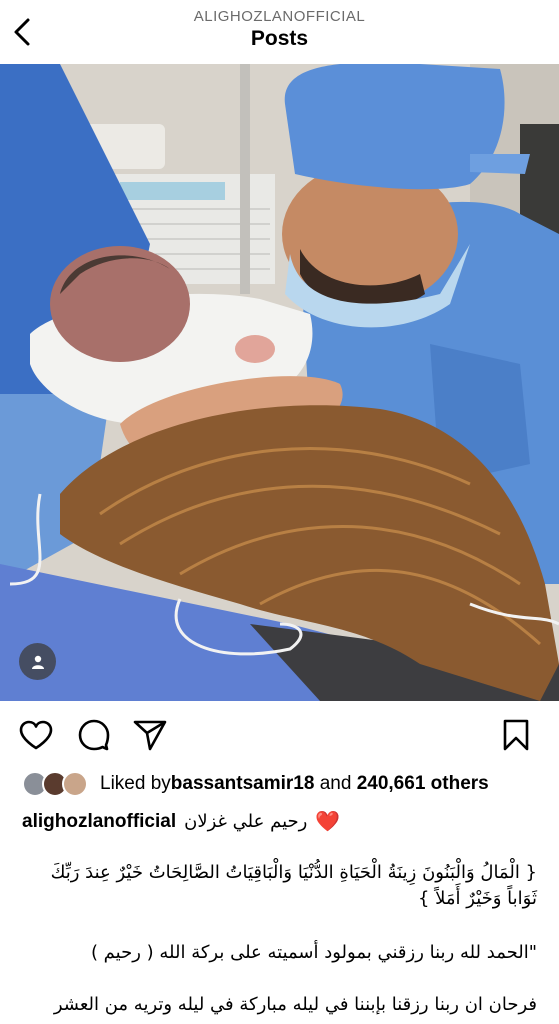 The height and width of the screenshot is (1024, 559). What do you see at coordinates (328, 821) in the screenshot?
I see `red-heart-icon: ❤️` at bounding box center [328, 821].